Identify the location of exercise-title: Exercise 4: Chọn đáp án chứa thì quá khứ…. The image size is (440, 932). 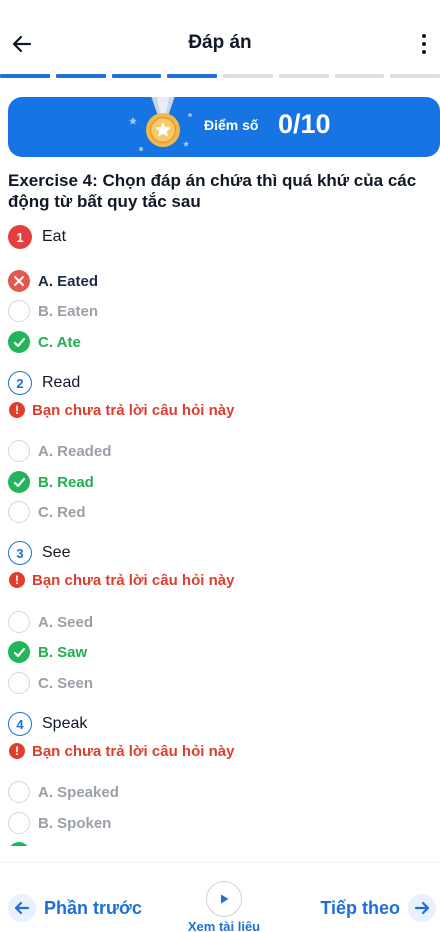
(212, 191).